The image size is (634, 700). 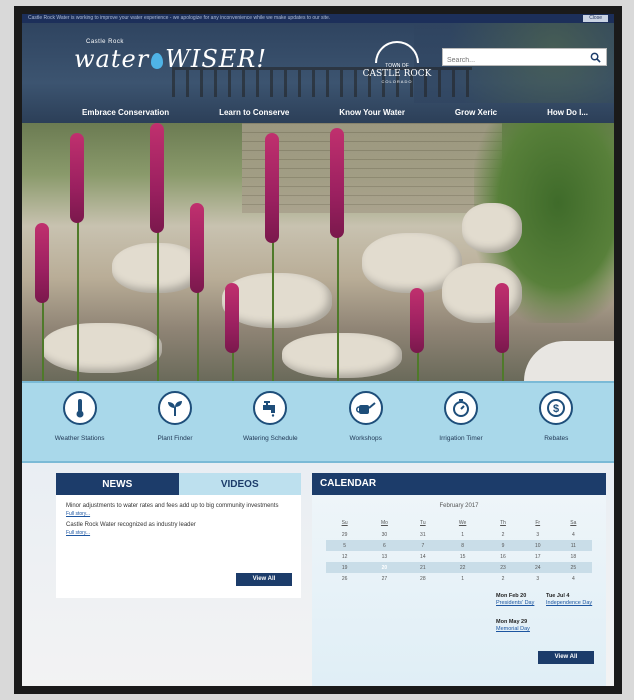 I want to click on quick-link-label: Rebates, so click(x=556, y=438).